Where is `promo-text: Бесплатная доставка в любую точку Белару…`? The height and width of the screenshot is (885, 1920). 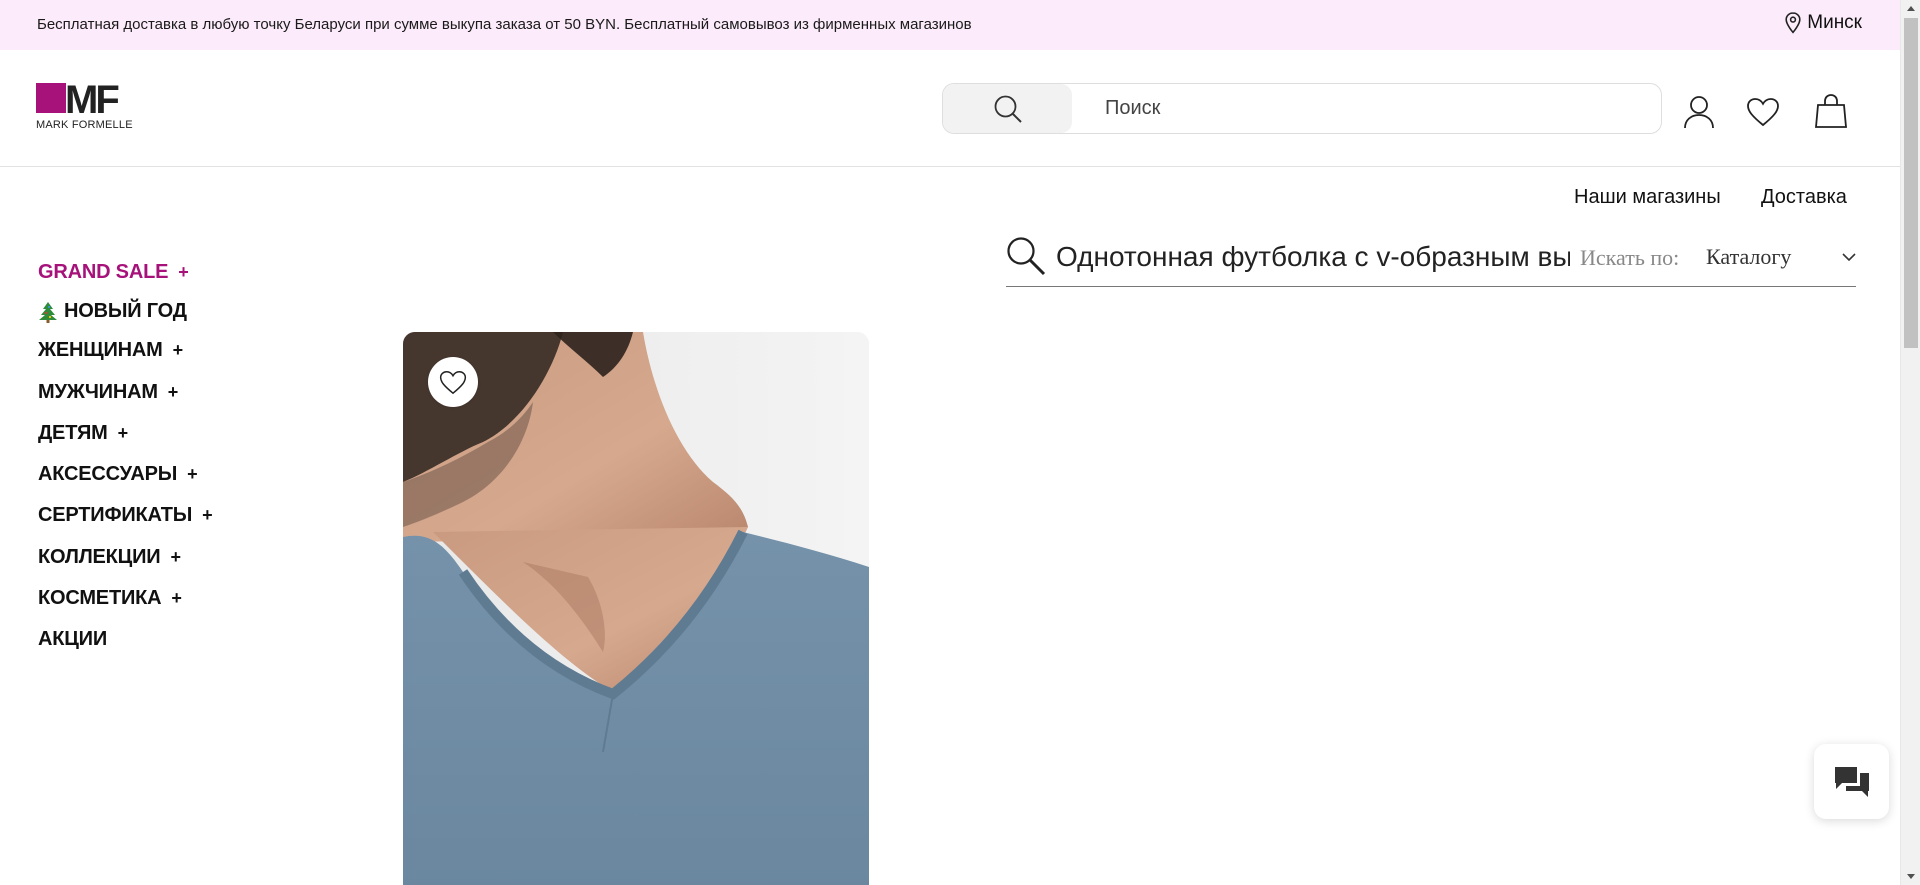
promo-text: Бесплатная доставка в любую точку Белару… is located at coordinates (504, 24).